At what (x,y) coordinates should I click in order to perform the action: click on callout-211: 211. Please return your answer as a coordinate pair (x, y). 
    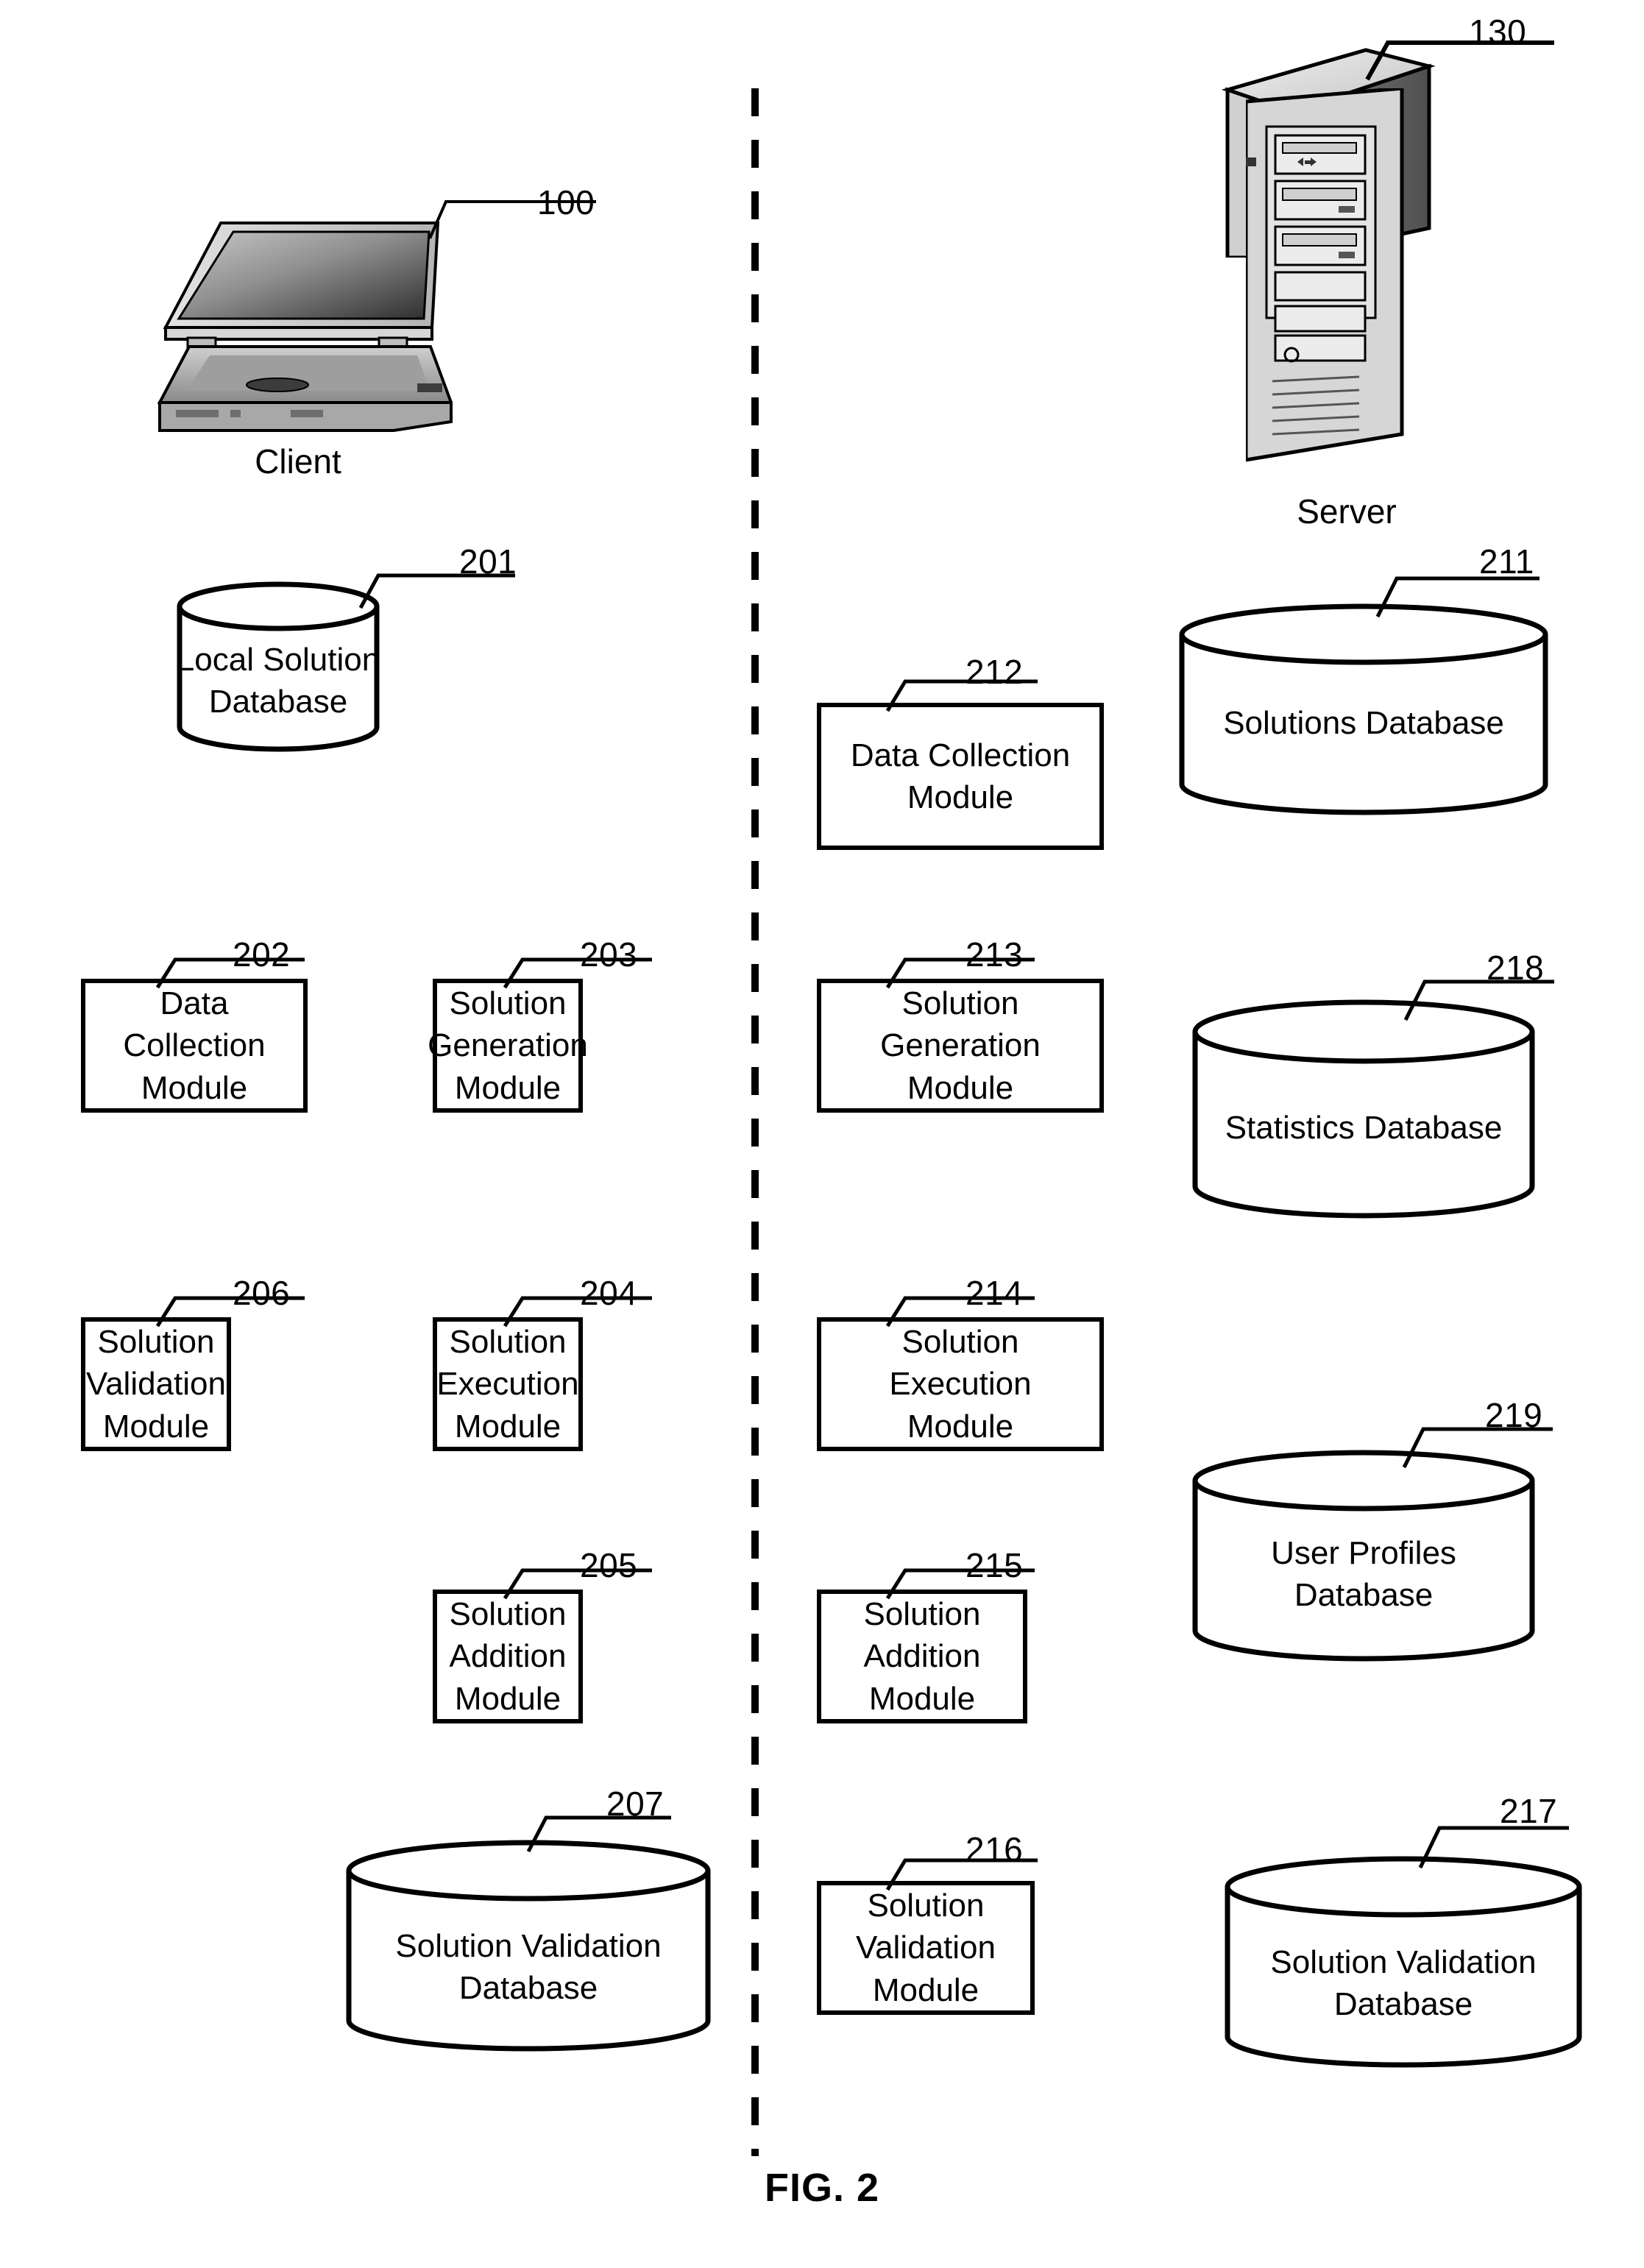
    Looking at the image, I should click on (1506, 561).